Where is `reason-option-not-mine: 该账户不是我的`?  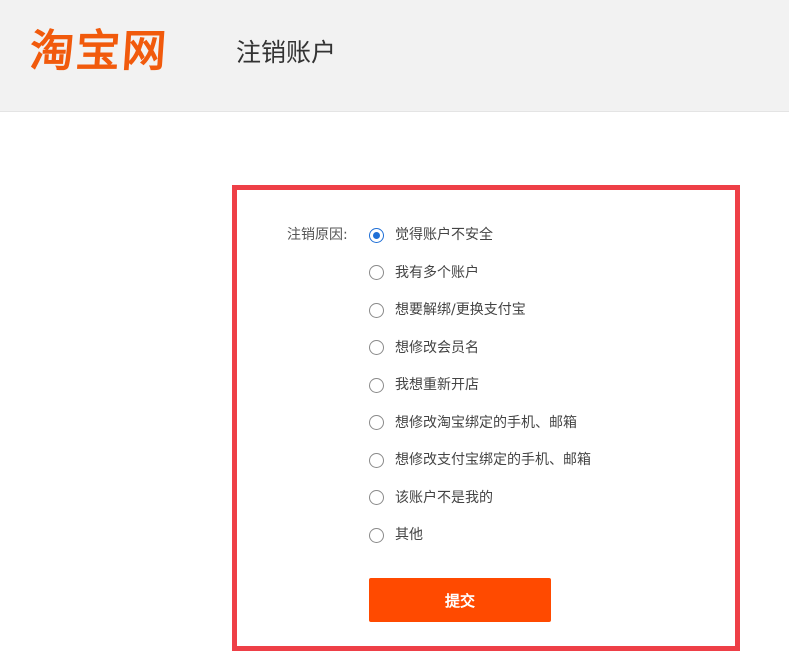 reason-option-not-mine: 该账户不是我的 is located at coordinates (480, 498).